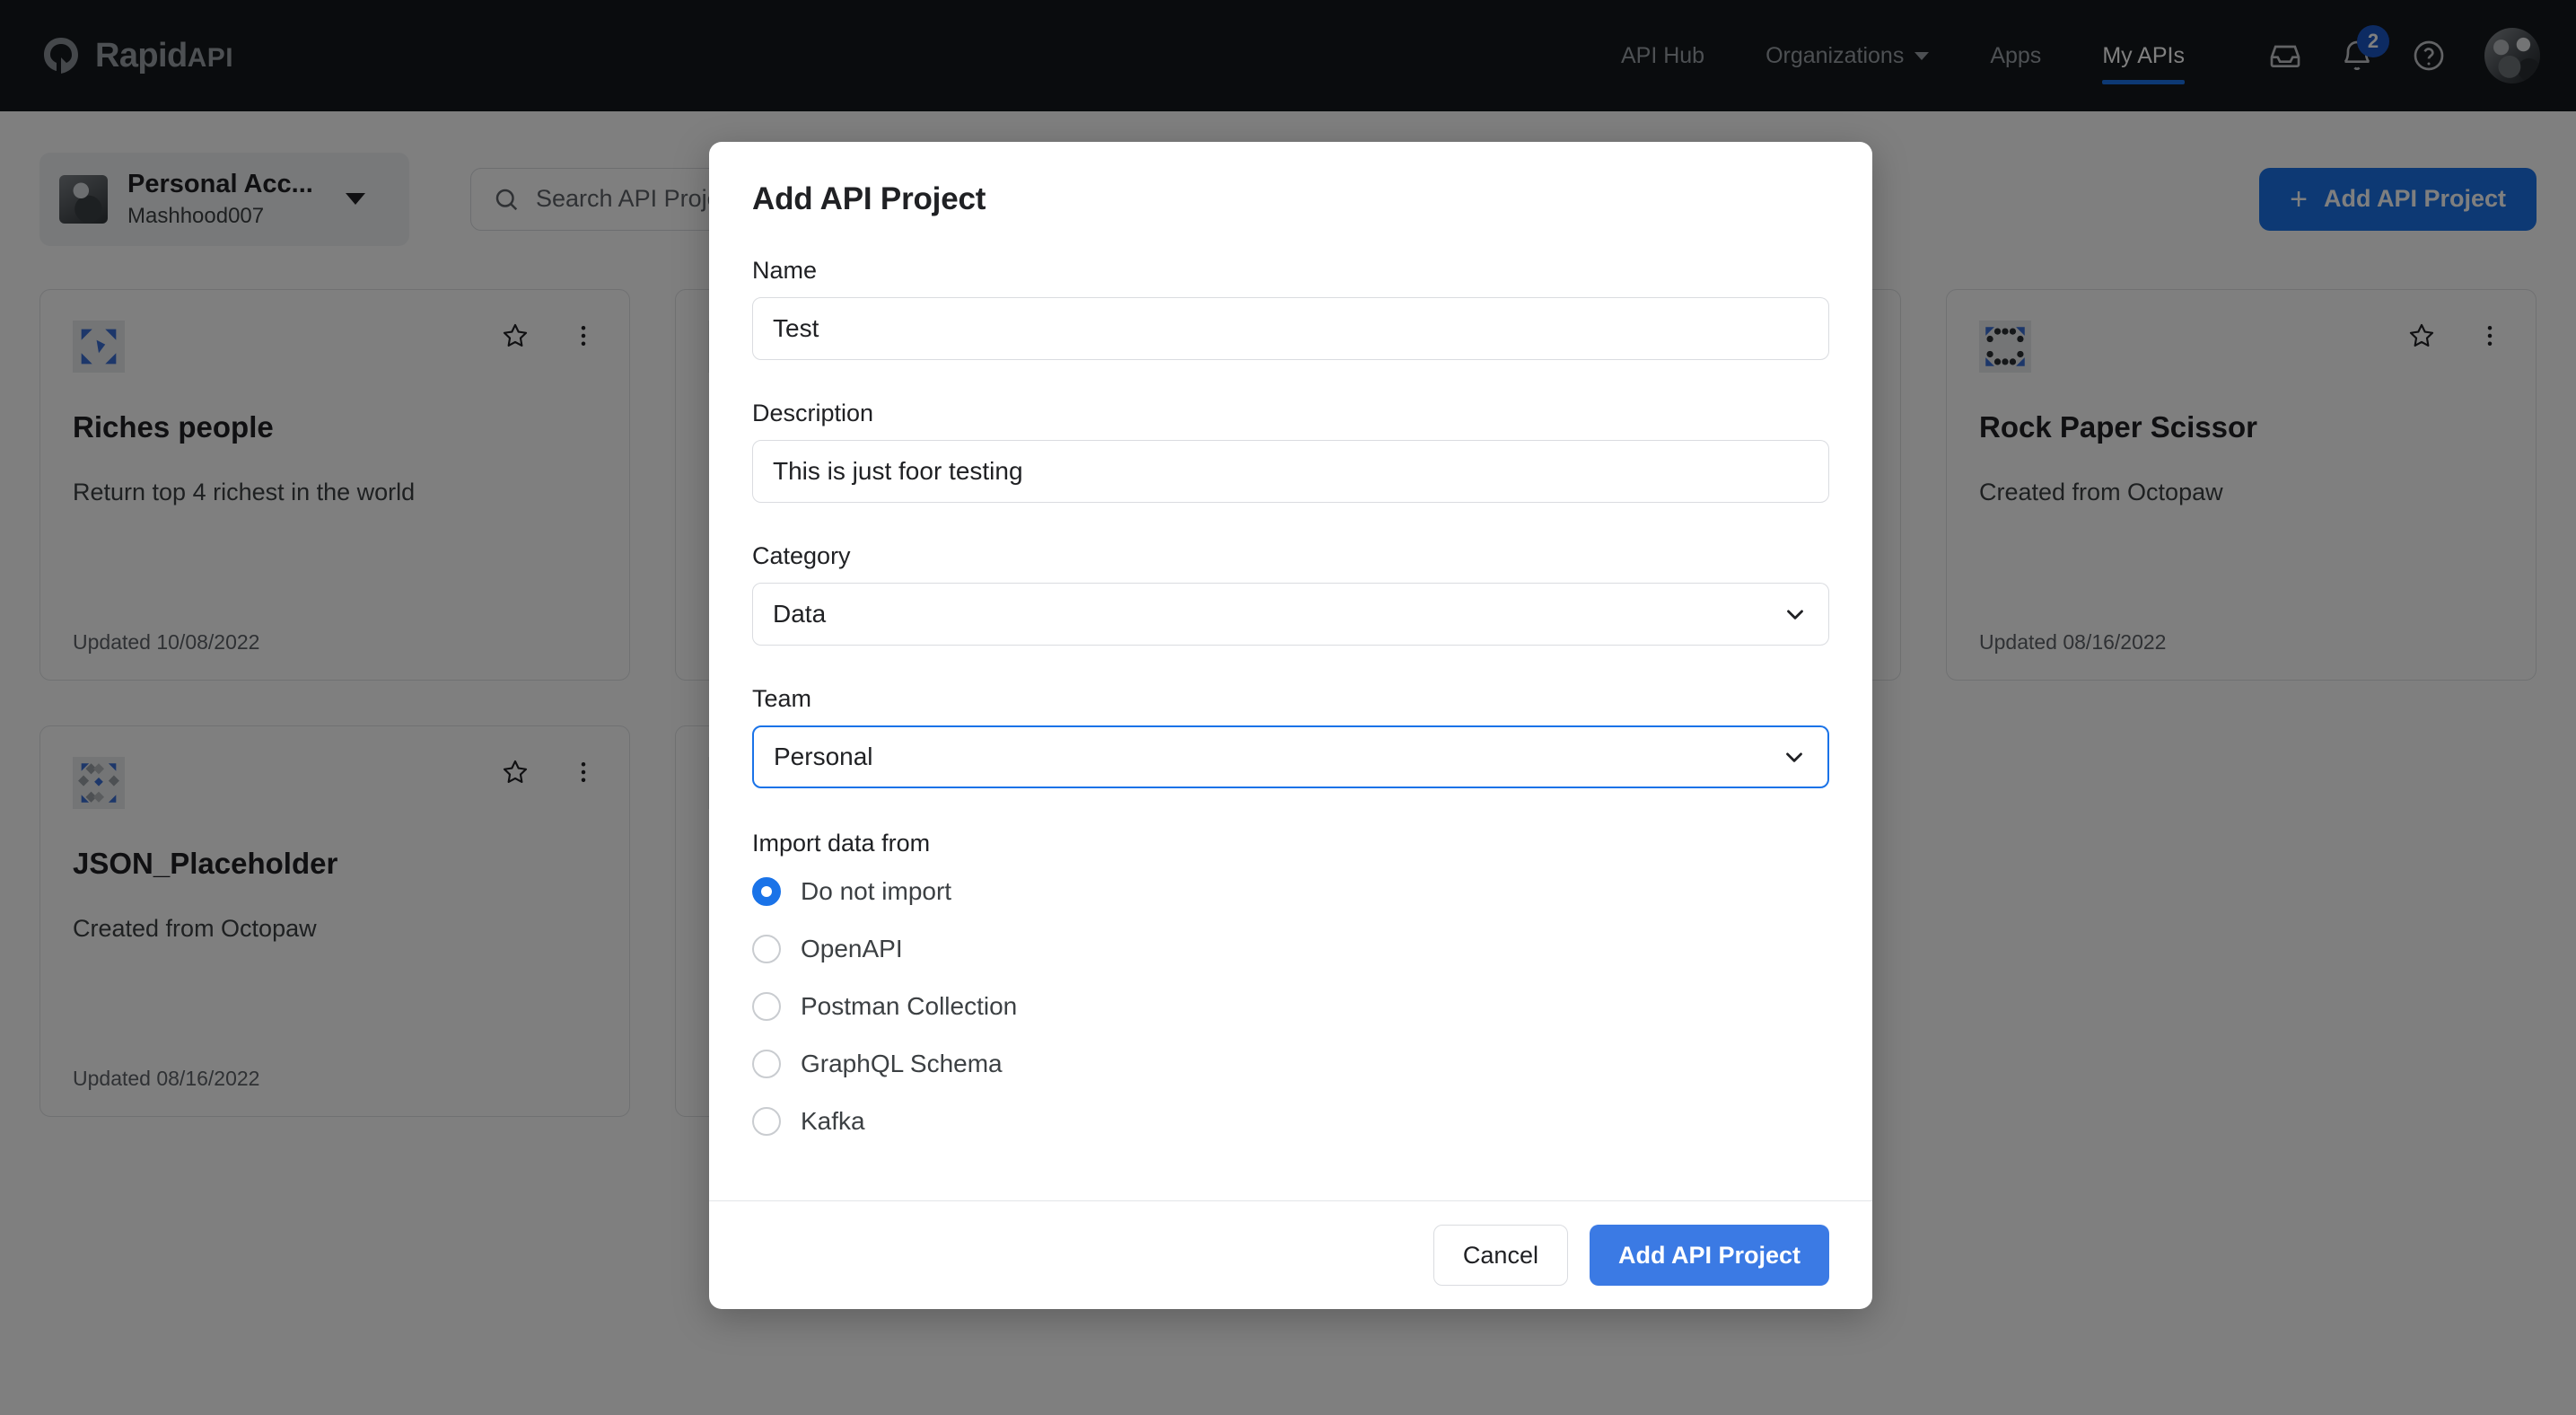 The width and height of the screenshot is (2576, 1415). What do you see at coordinates (909, 1006) in the screenshot?
I see `radio-option-label: Postman Collection` at bounding box center [909, 1006].